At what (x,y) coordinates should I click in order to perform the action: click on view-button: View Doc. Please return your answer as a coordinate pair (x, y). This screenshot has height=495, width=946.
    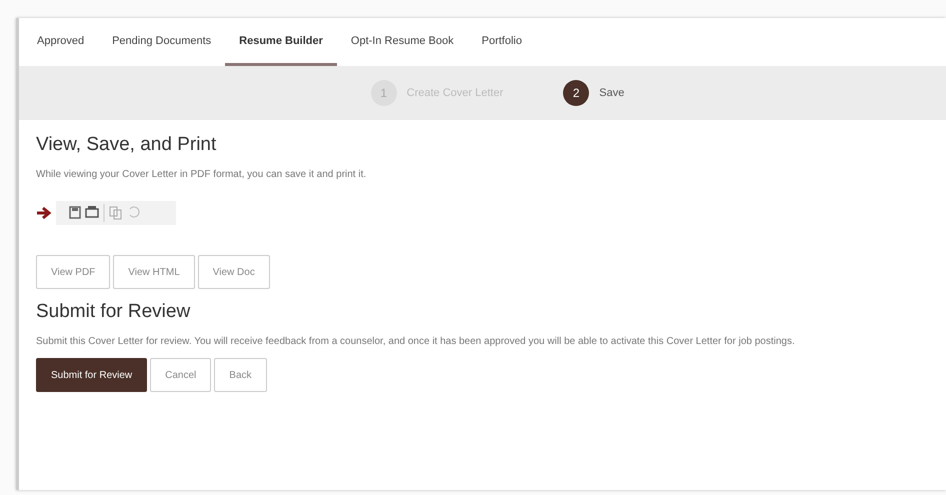
    Looking at the image, I should click on (234, 272).